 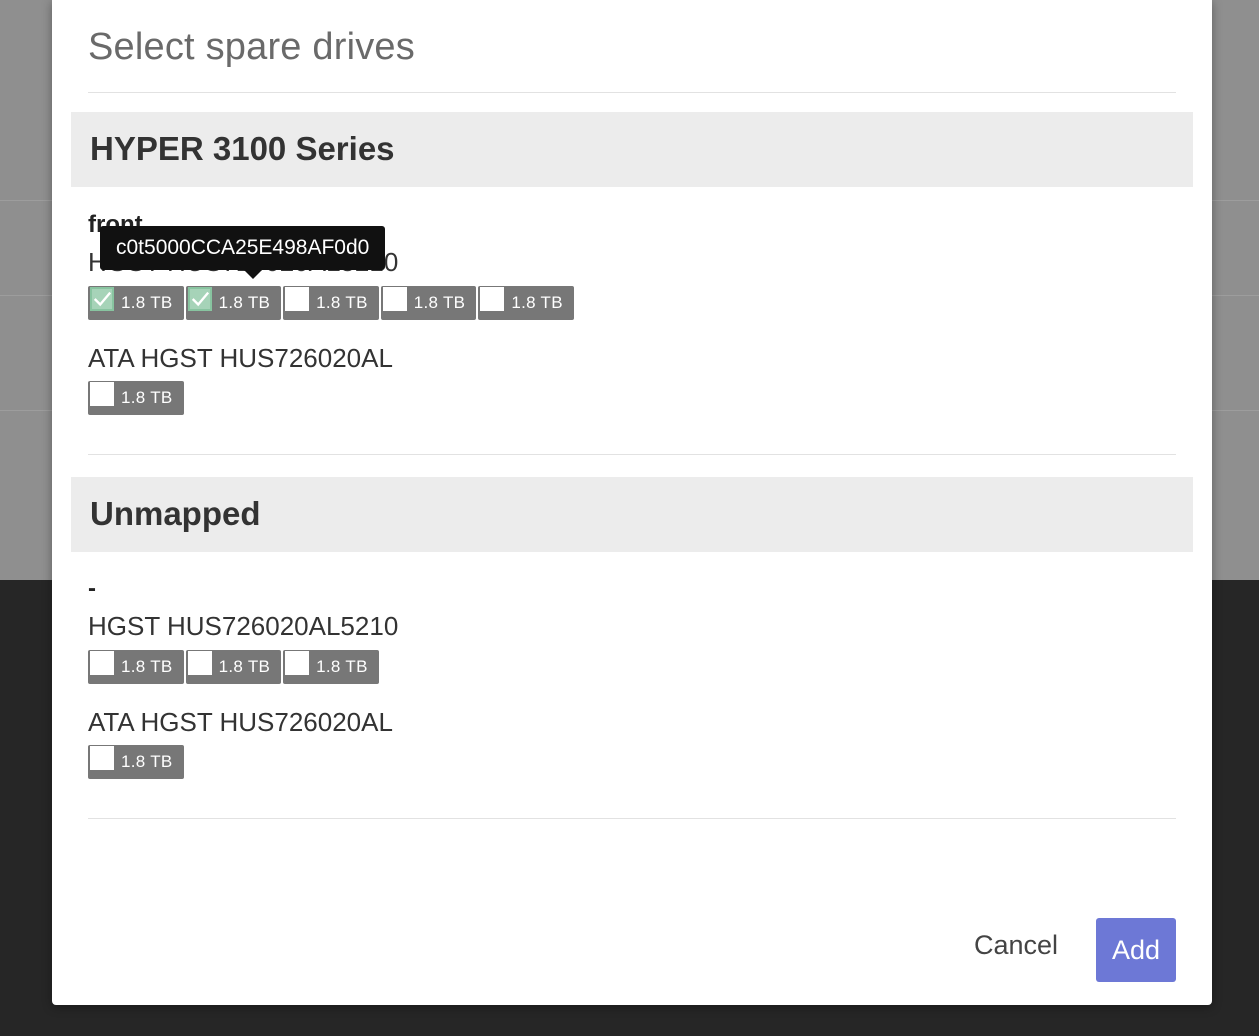 What do you see at coordinates (632, 149) in the screenshot?
I see `section-header-hyper-3100: HYPER 3100 Series` at bounding box center [632, 149].